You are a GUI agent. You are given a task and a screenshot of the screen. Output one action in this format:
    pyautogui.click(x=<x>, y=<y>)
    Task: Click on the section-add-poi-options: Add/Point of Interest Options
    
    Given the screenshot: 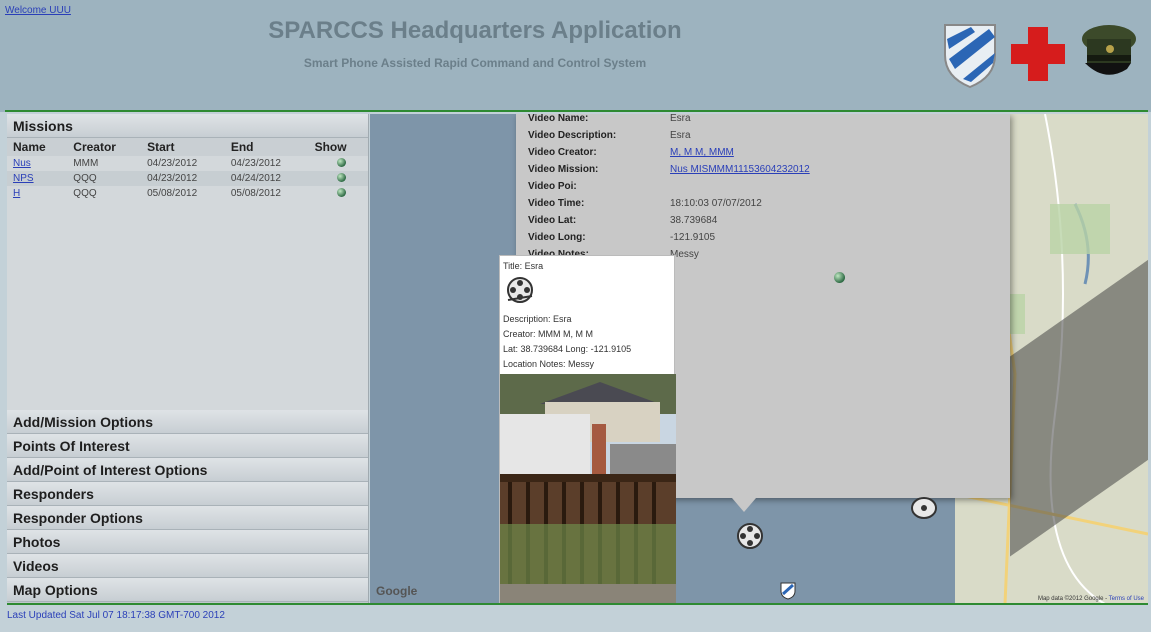 What is the action you would take?
    pyautogui.click(x=187, y=470)
    